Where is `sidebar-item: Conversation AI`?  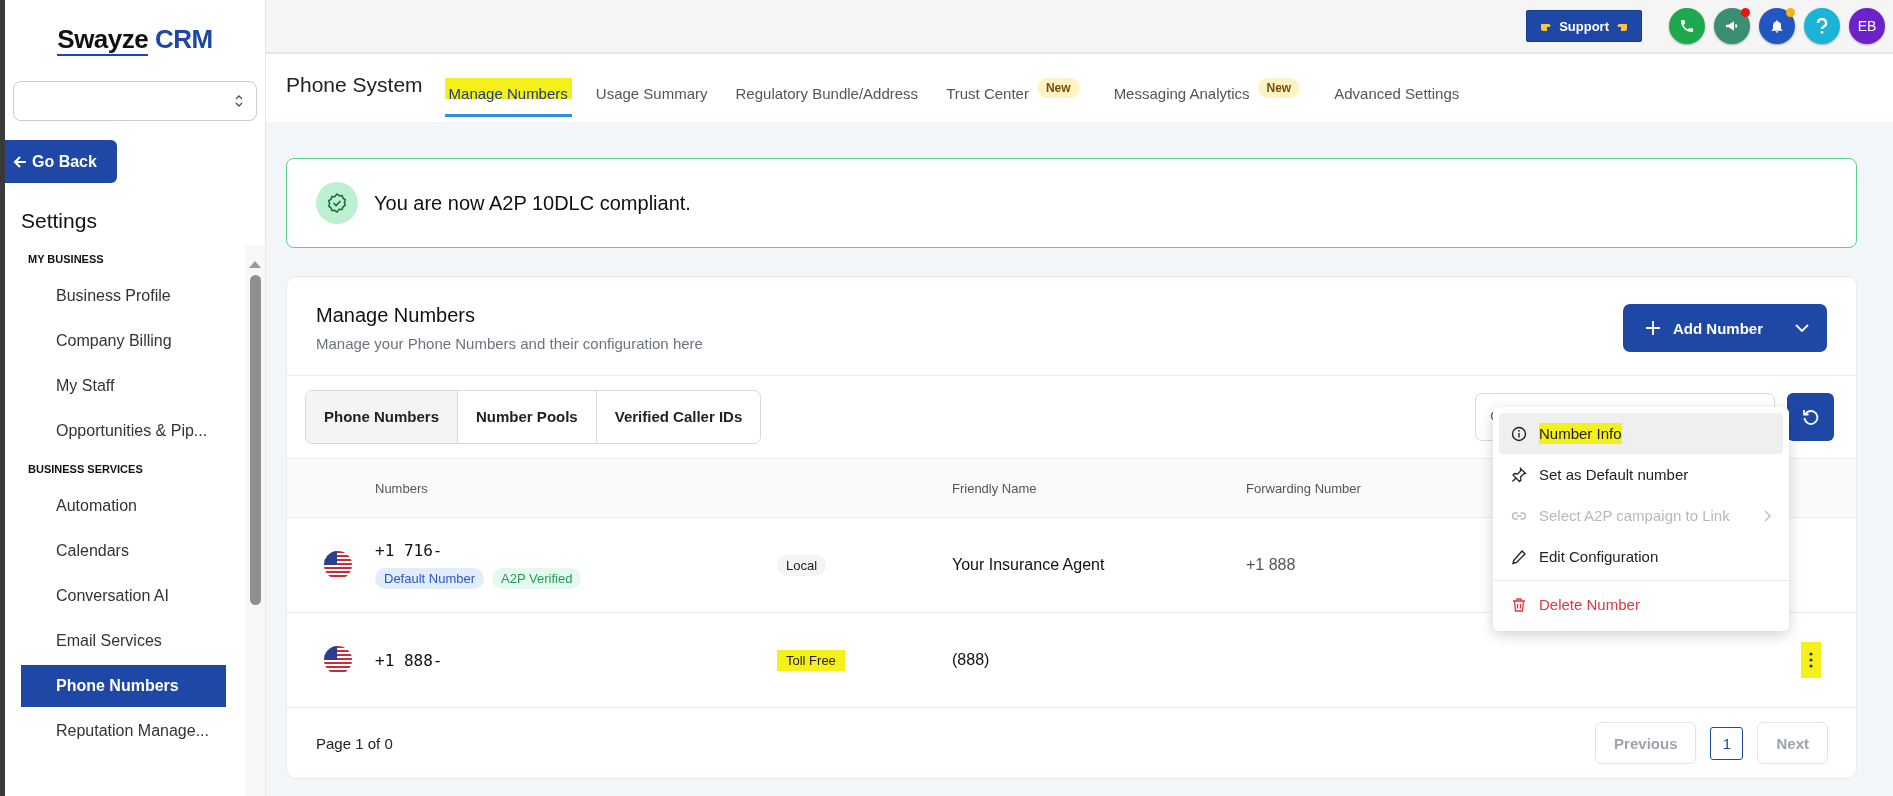 sidebar-item: Conversation AI is located at coordinates (133, 597).